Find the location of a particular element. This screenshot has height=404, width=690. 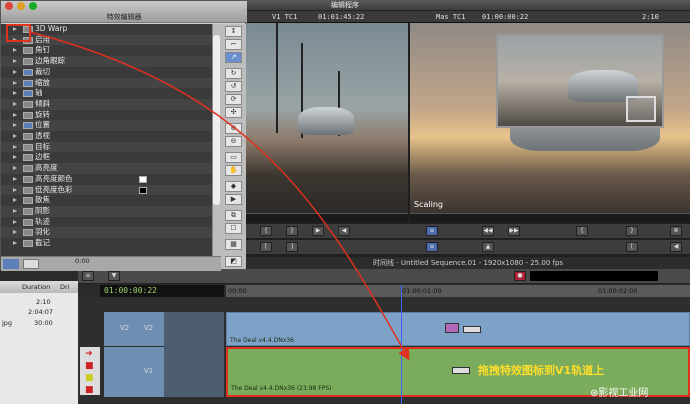

effect-icon is located at coordinates (452, 328).